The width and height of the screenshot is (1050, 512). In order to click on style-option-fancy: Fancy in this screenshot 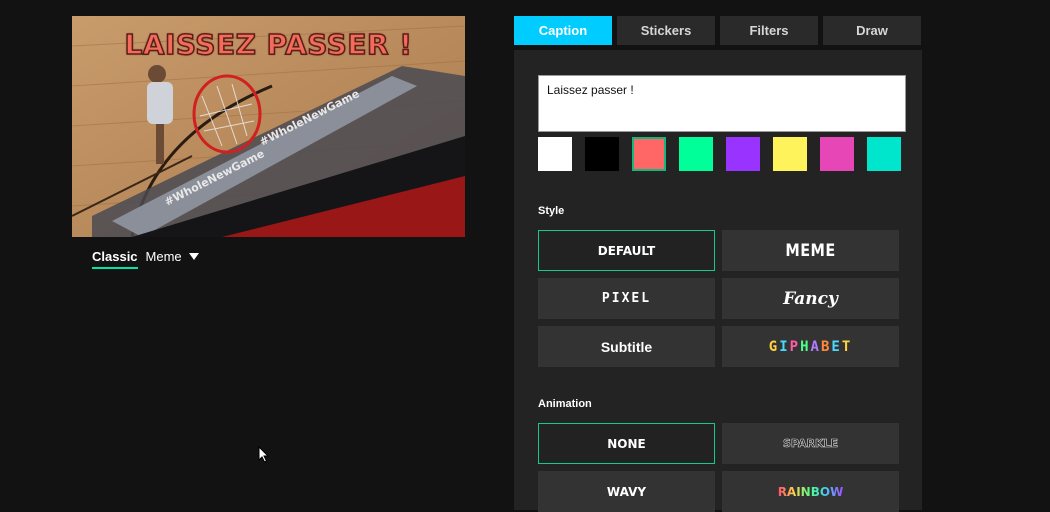, I will do `click(810, 298)`.